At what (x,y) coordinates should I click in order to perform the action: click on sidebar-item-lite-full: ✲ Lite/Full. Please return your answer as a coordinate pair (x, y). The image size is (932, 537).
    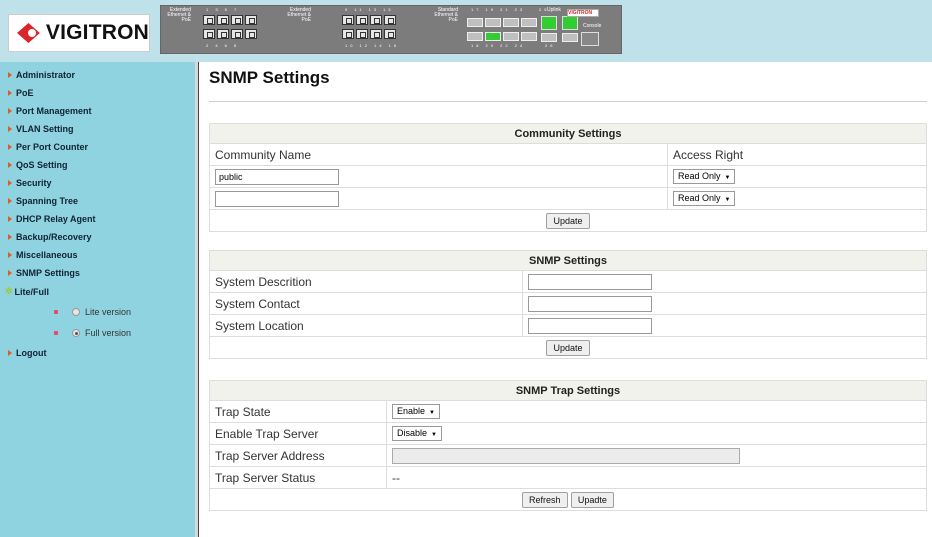
    Looking at the image, I should click on (27, 291).